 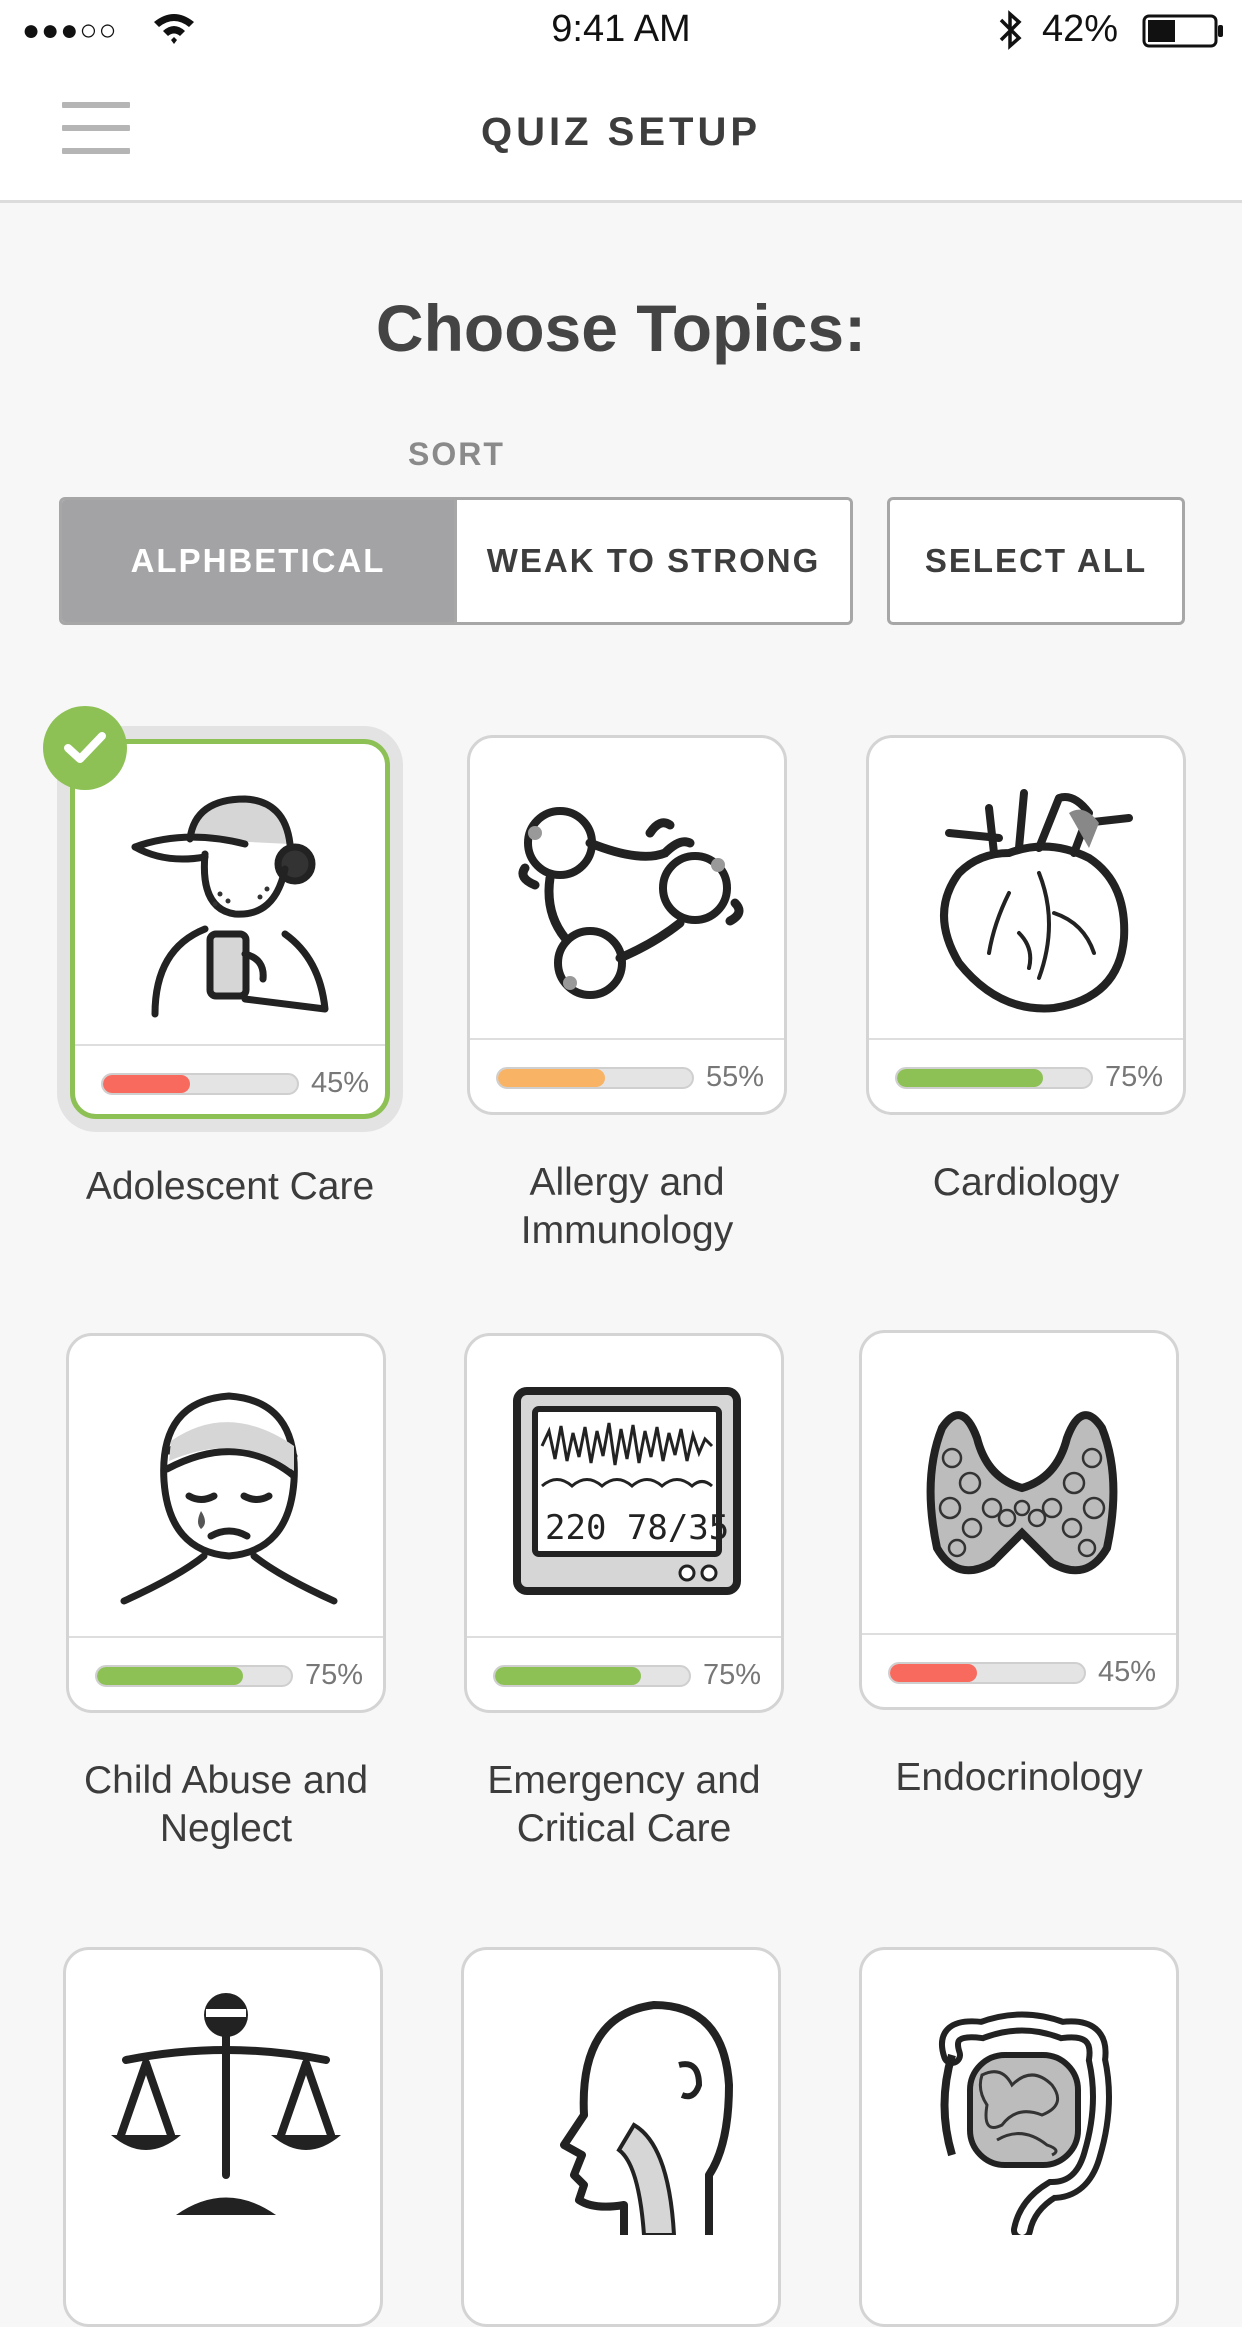 What do you see at coordinates (1182, 31) in the screenshot?
I see `battery-icon` at bounding box center [1182, 31].